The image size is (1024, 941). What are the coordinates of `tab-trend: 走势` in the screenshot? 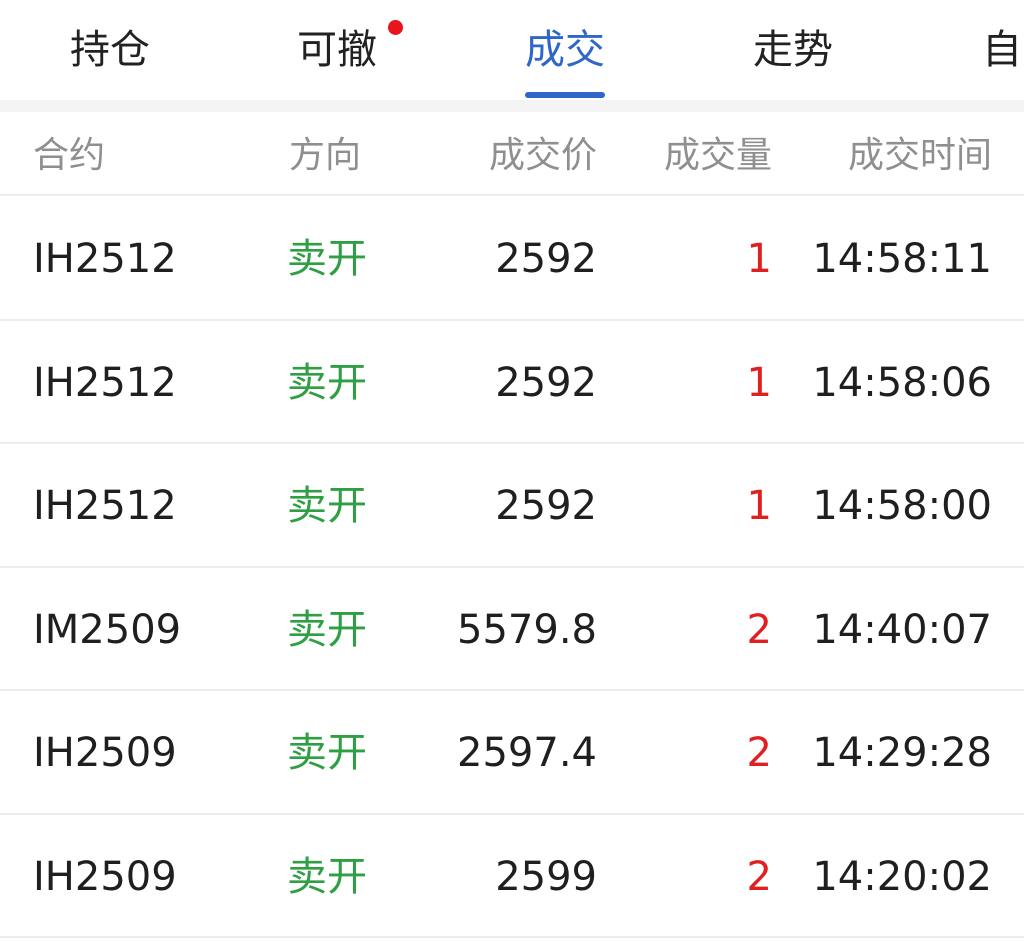 It's located at (793, 52).